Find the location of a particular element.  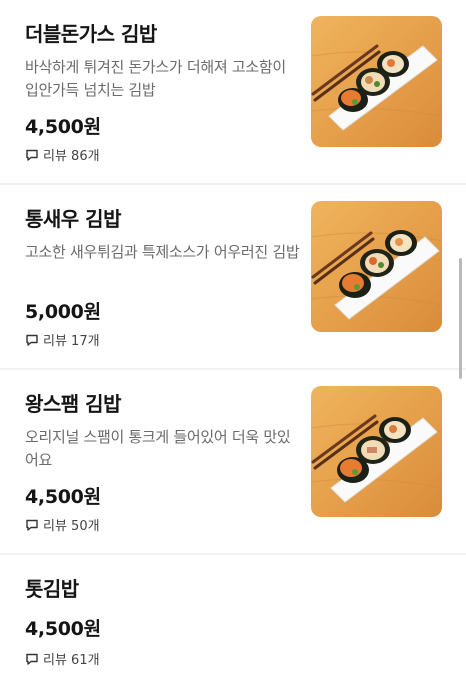

review-count: 리뷰 50개 is located at coordinates (62, 524).